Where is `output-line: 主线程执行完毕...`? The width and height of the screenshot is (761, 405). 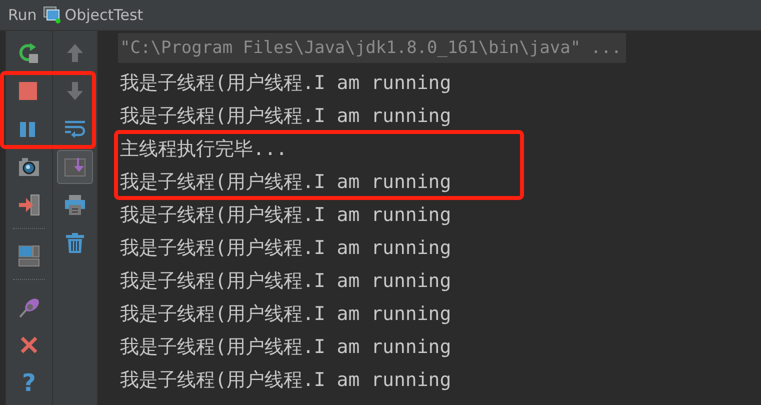
output-line: 主线程执行完毕... is located at coordinates (204, 149).